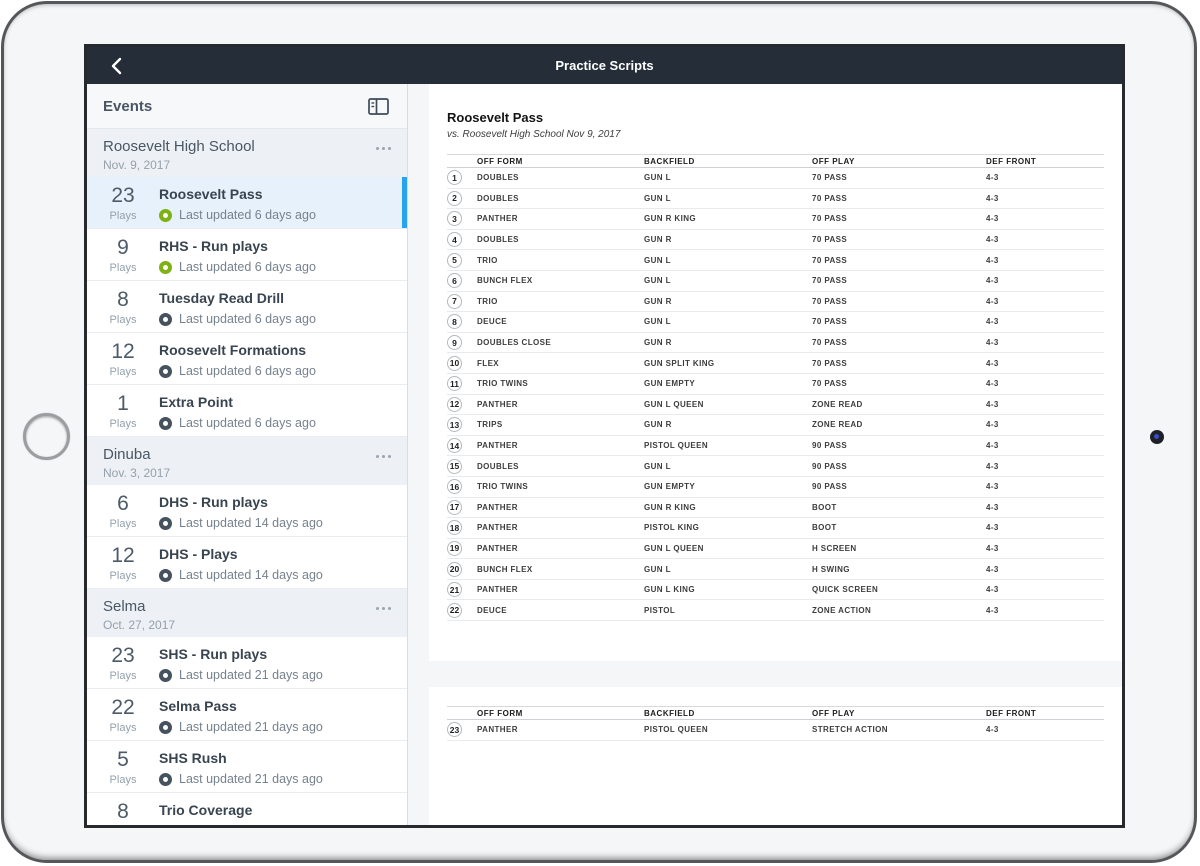 The height and width of the screenshot is (866, 1200). Describe the element at coordinates (283, 770) in the screenshot. I see `event-item-main: SHS Rush Last updated 21 days ago` at that location.